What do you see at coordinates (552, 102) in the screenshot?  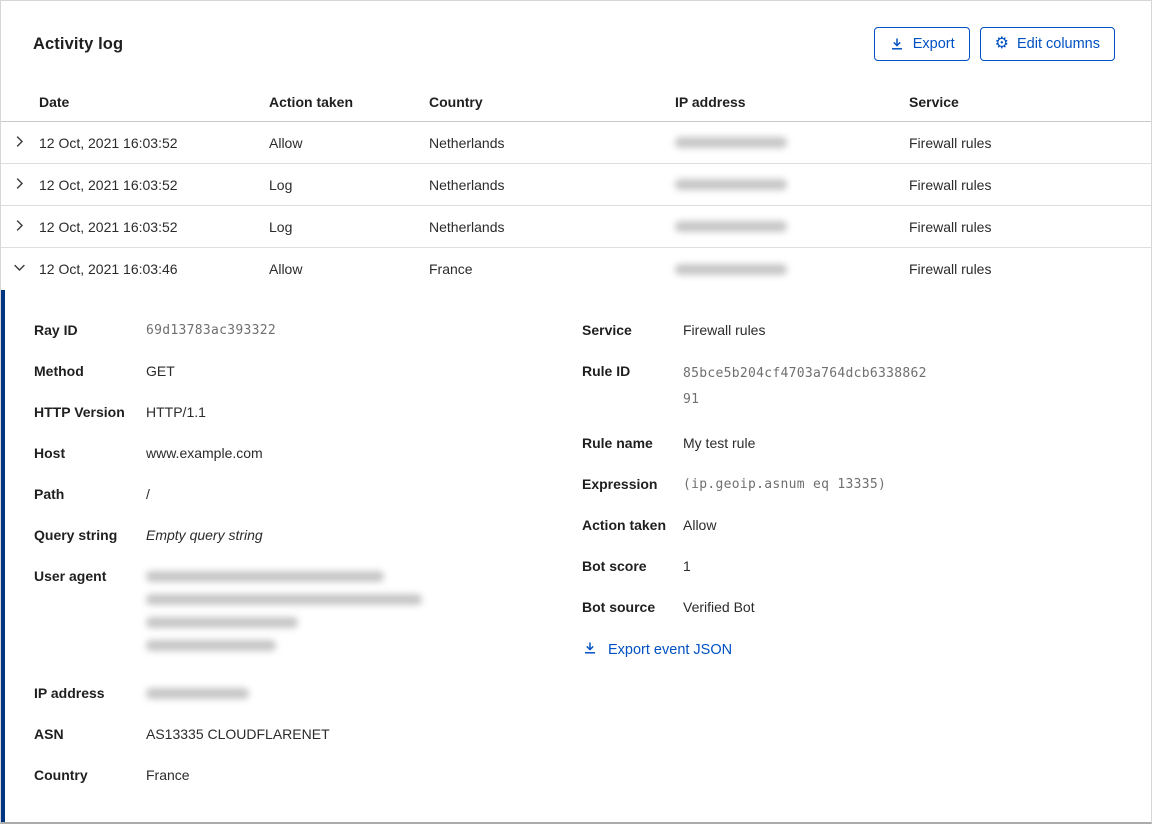 I see `column-header-country: Country` at bounding box center [552, 102].